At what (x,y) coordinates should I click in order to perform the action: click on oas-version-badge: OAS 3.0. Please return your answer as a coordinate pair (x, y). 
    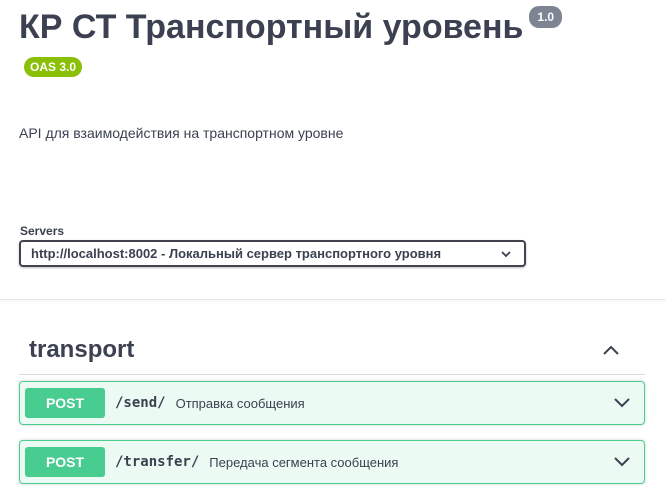
    Looking at the image, I should click on (53, 67).